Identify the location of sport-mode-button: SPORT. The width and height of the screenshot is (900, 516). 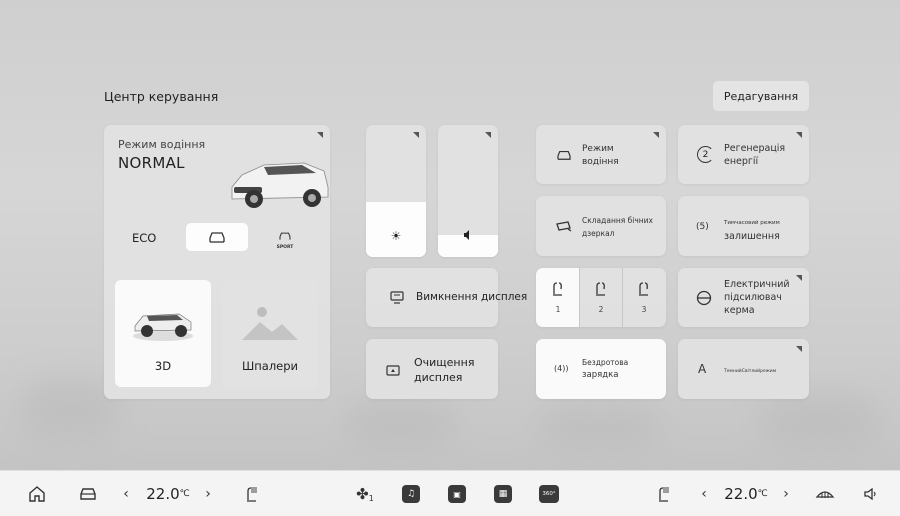
(285, 238).